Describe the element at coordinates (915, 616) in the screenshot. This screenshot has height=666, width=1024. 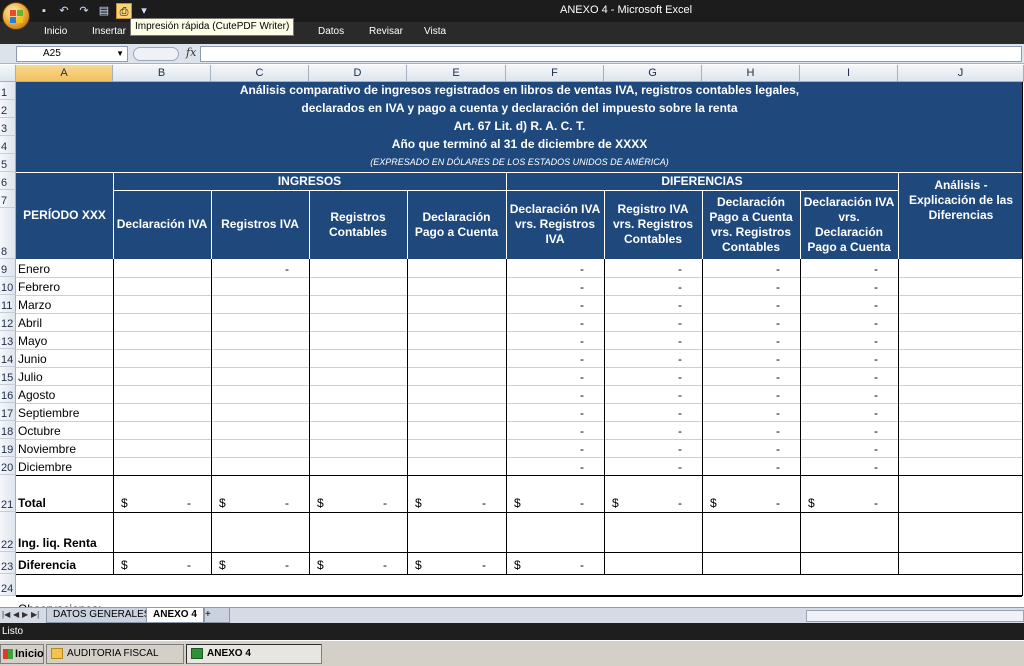
I see `horizontal-scrollbar` at that location.